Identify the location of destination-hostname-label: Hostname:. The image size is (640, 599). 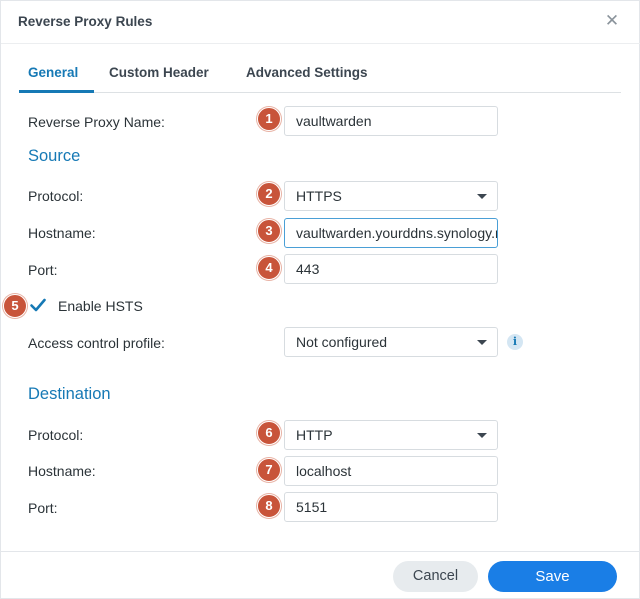
(62, 471).